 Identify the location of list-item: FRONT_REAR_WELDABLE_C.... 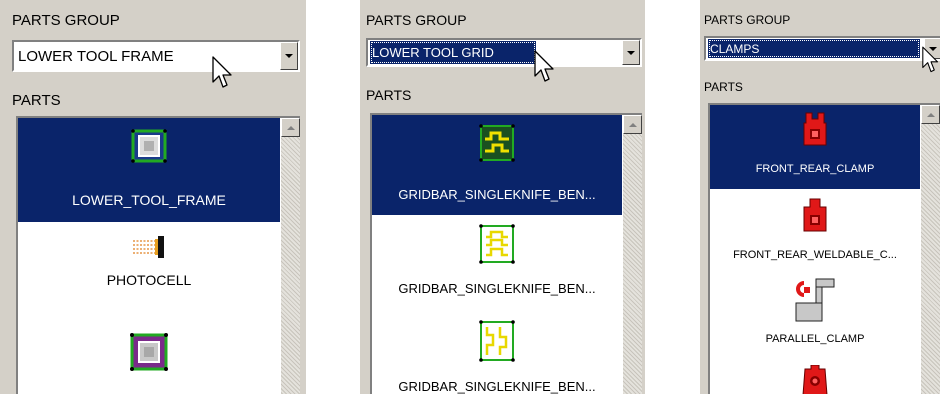
(815, 231).